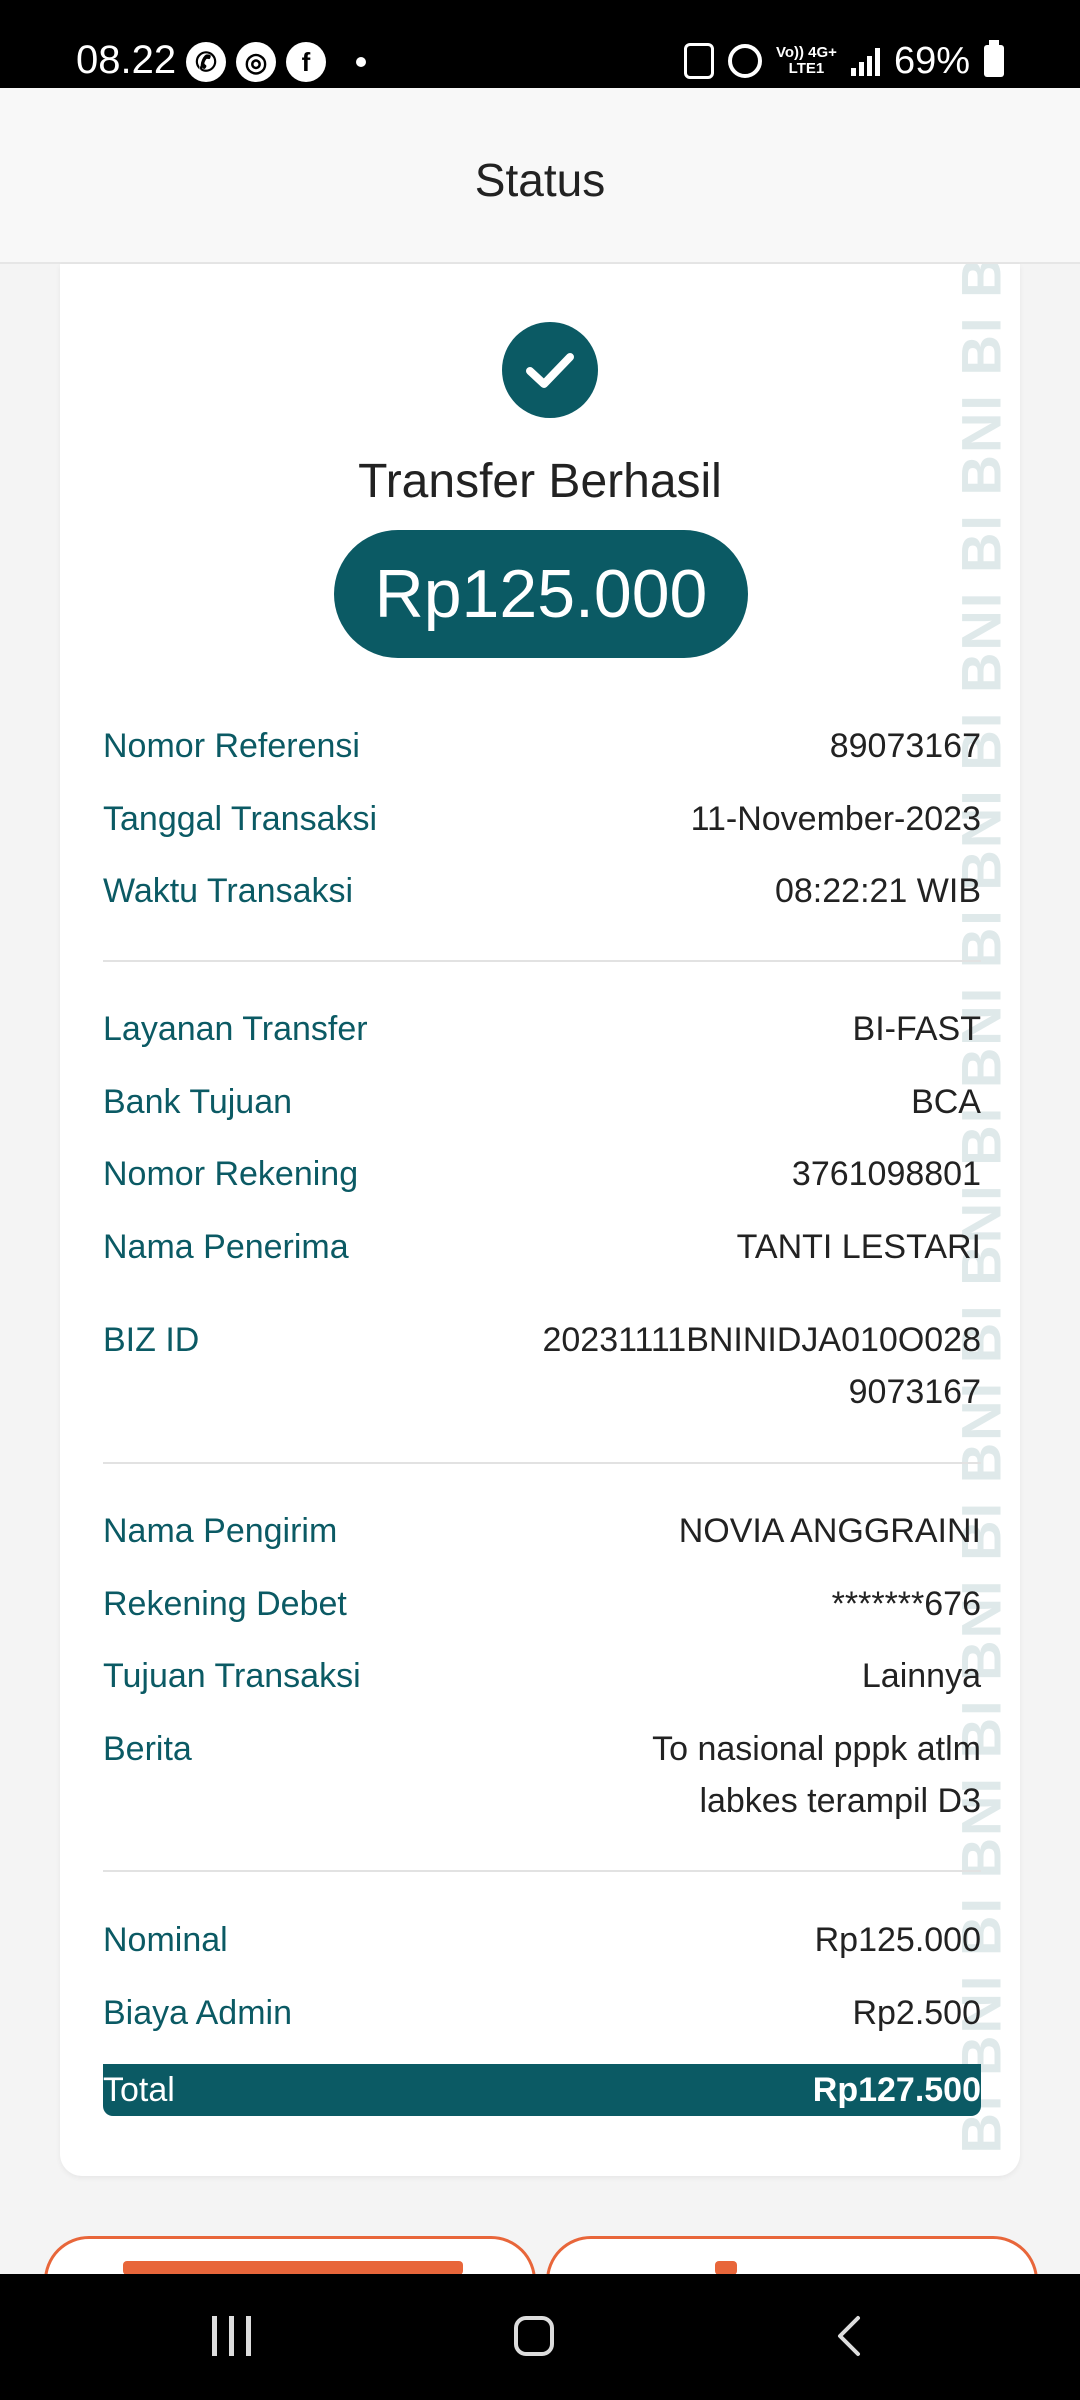 The height and width of the screenshot is (2400, 1080). What do you see at coordinates (139, 2090) in the screenshot?
I see `label-total: Total` at bounding box center [139, 2090].